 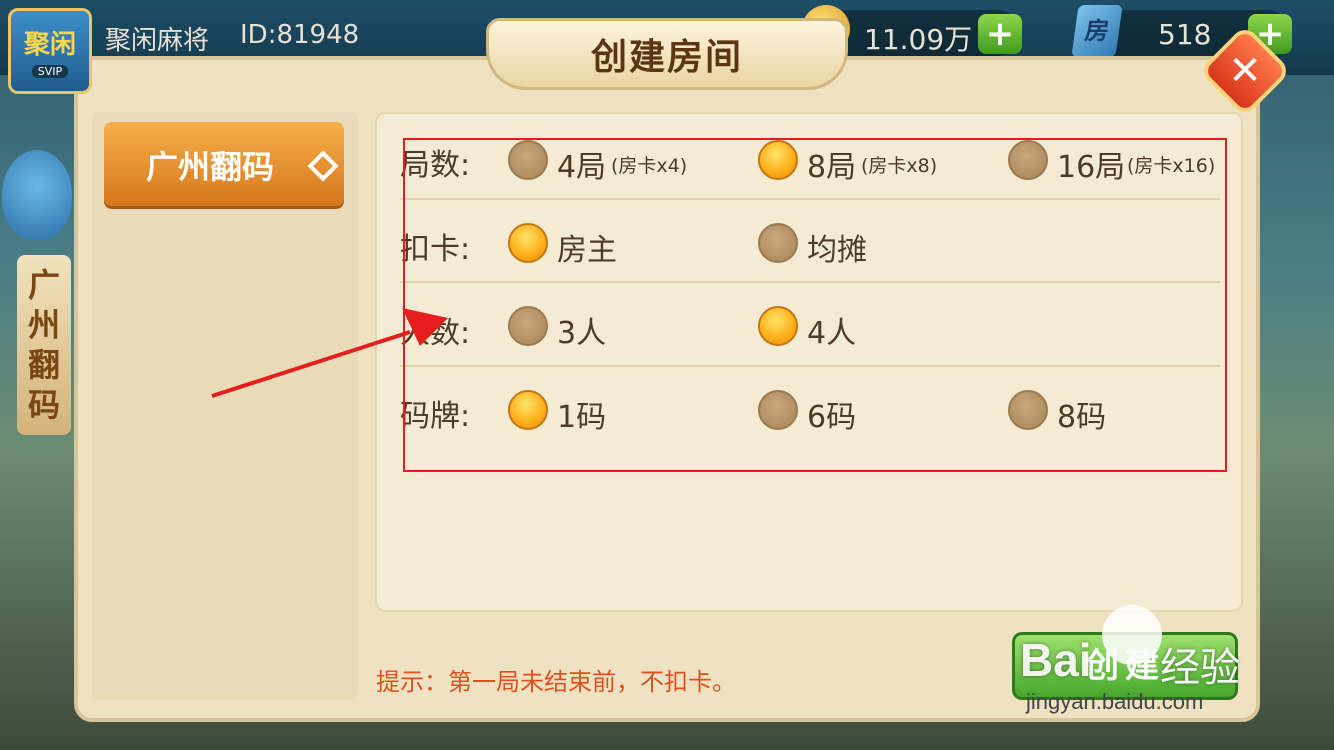 What do you see at coordinates (1132, 635) in the screenshot?
I see `paw-icon` at bounding box center [1132, 635].